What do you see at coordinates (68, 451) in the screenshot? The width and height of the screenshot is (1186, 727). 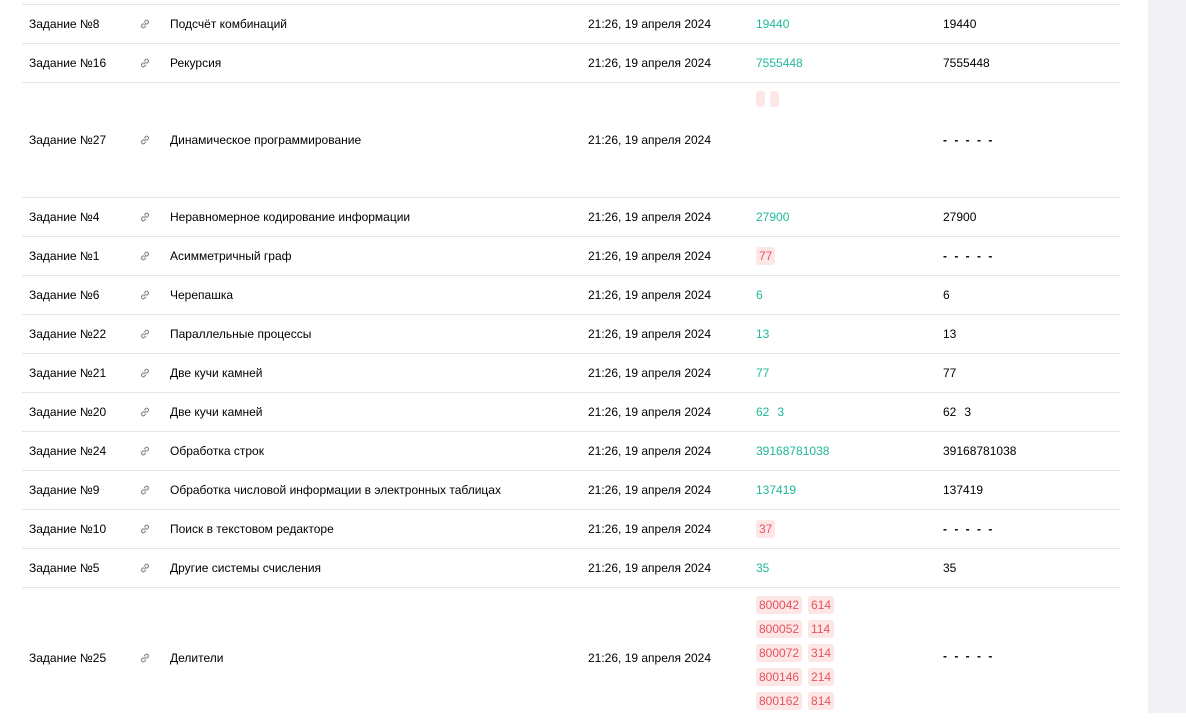 I see `task-number: Задание №24` at bounding box center [68, 451].